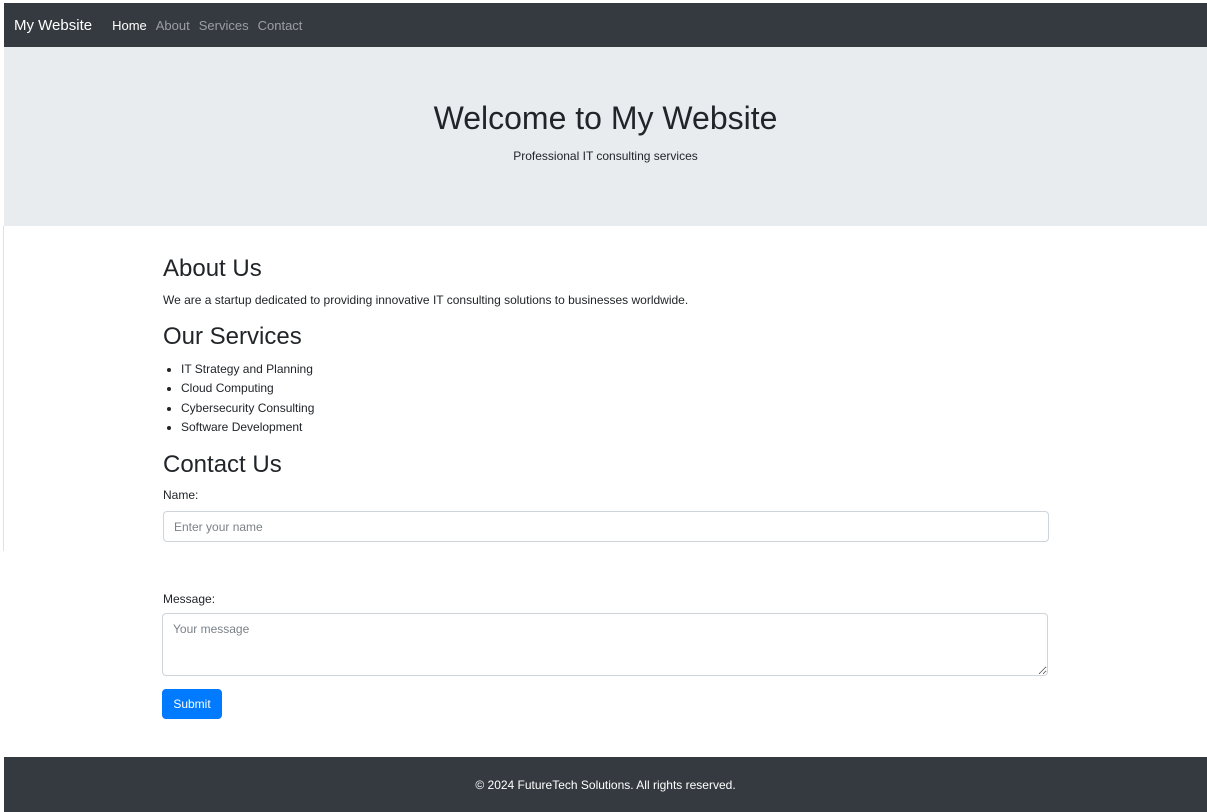  Describe the element at coordinates (189, 599) in the screenshot. I see `message-label: Message:` at that location.